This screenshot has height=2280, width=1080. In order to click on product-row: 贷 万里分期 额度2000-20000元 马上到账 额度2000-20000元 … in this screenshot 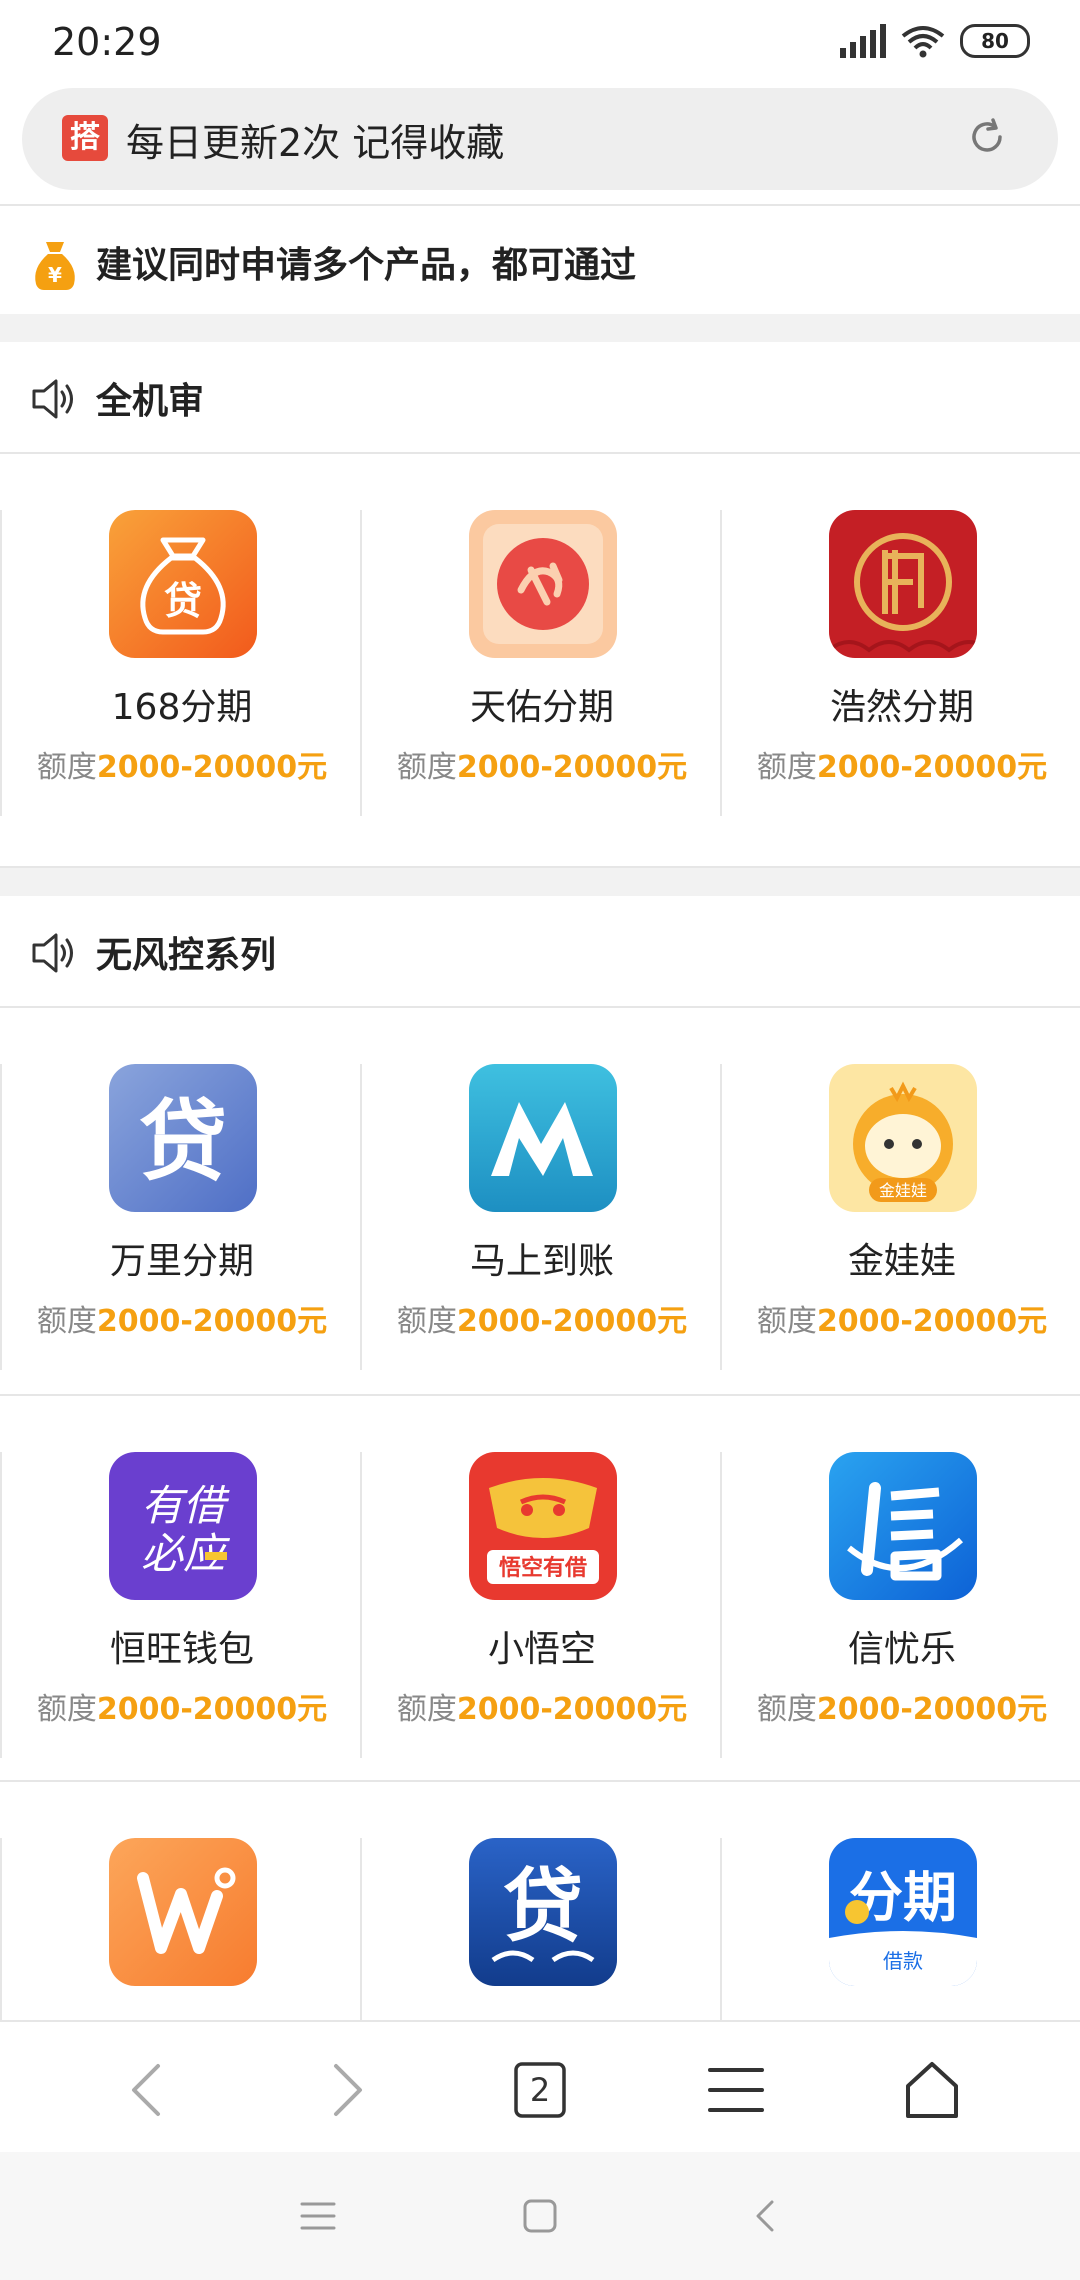, I will do `click(540, 1217)`.